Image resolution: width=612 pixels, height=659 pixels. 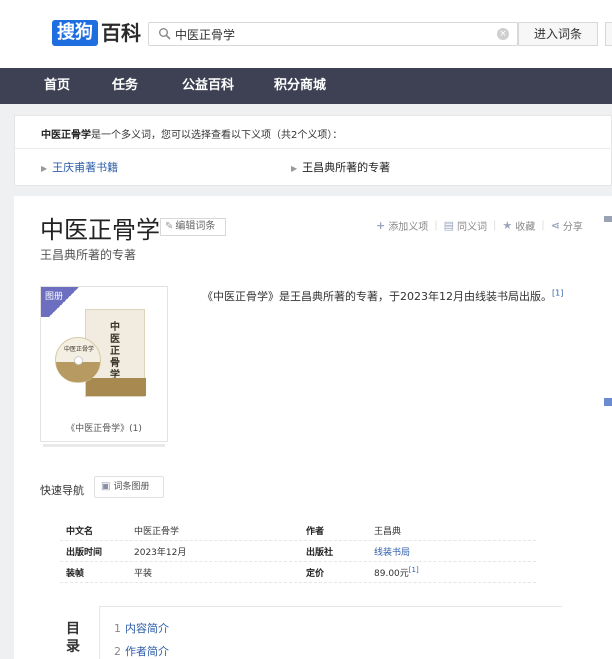 I want to click on info-row: 出版时间 2023年12月 出版社 线装书局, so click(x=298, y=551).